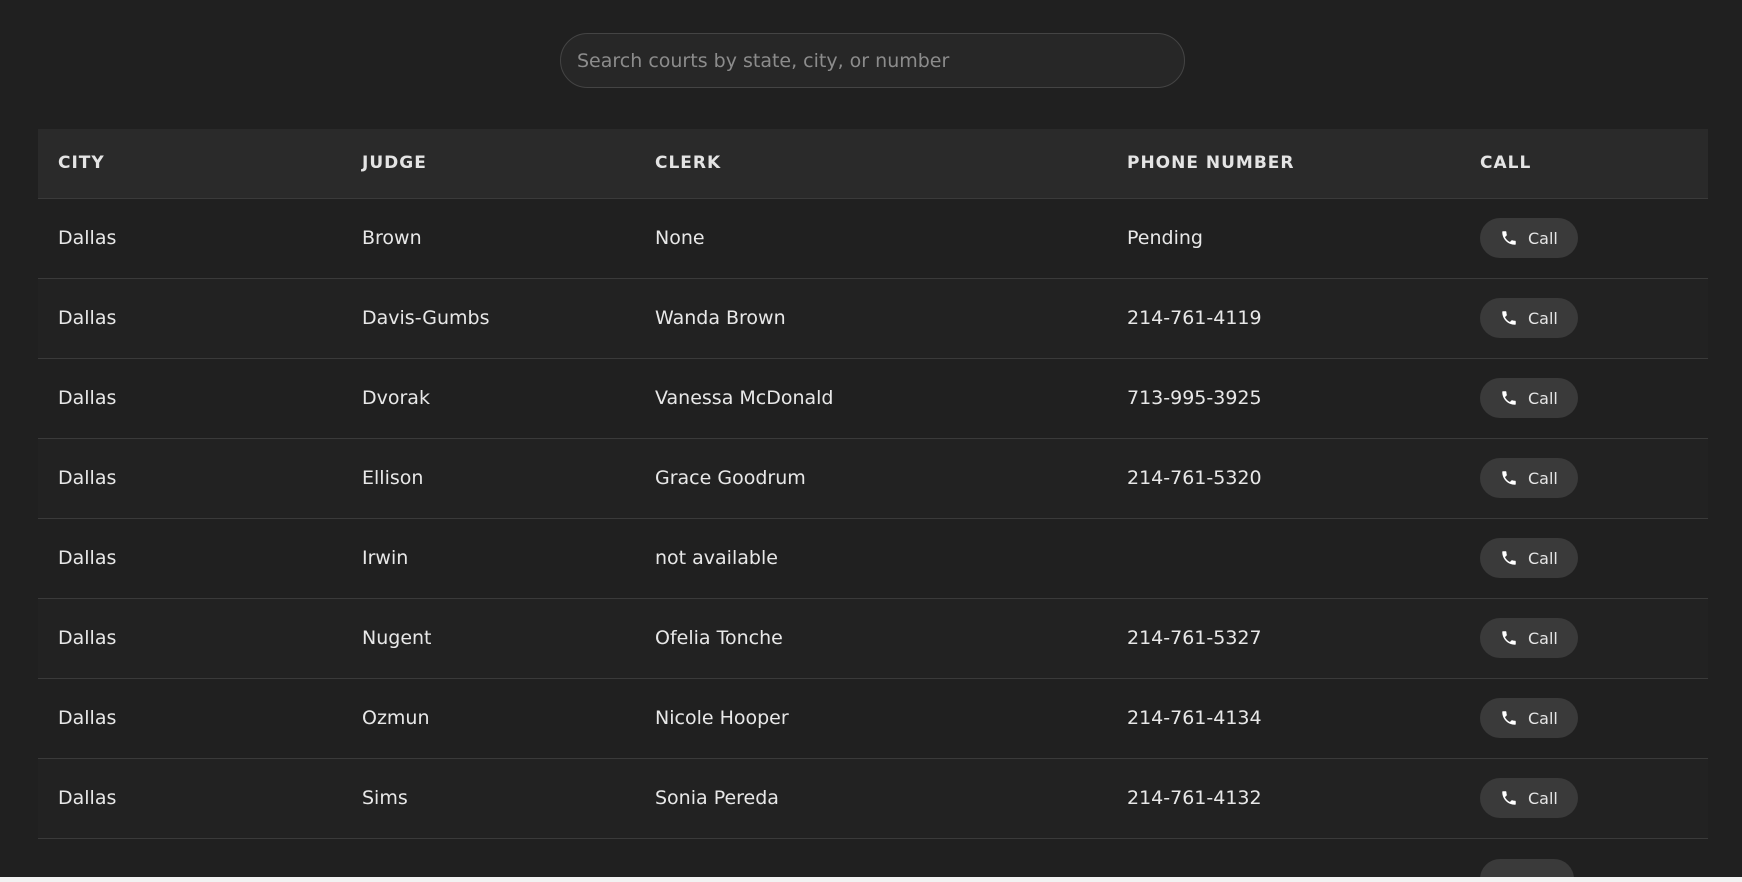  What do you see at coordinates (717, 798) in the screenshot?
I see `clerk-cell: Sonia Pereda` at bounding box center [717, 798].